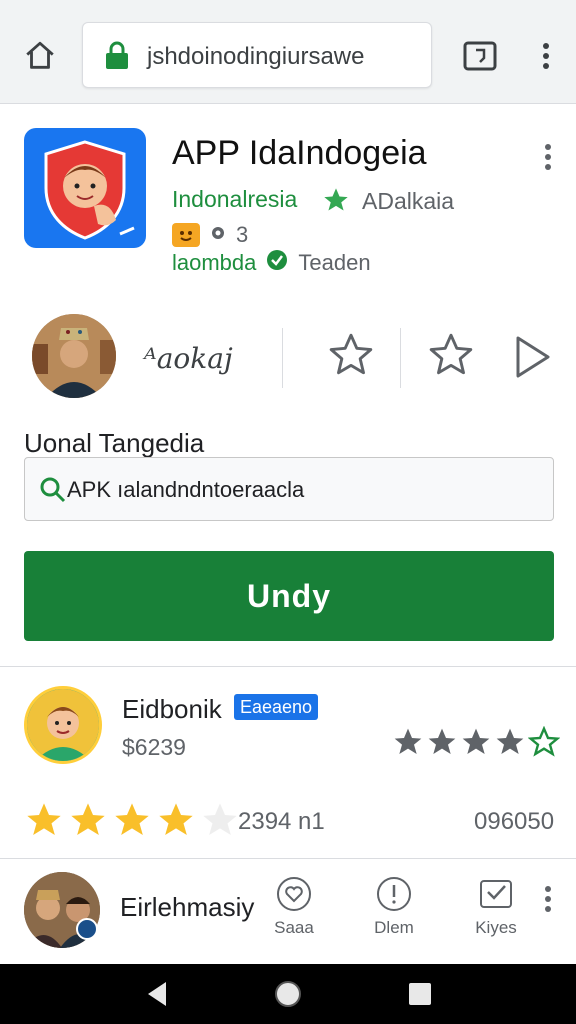 The image size is (576, 1024). I want to click on content-rating-row: 3, so click(210, 235).